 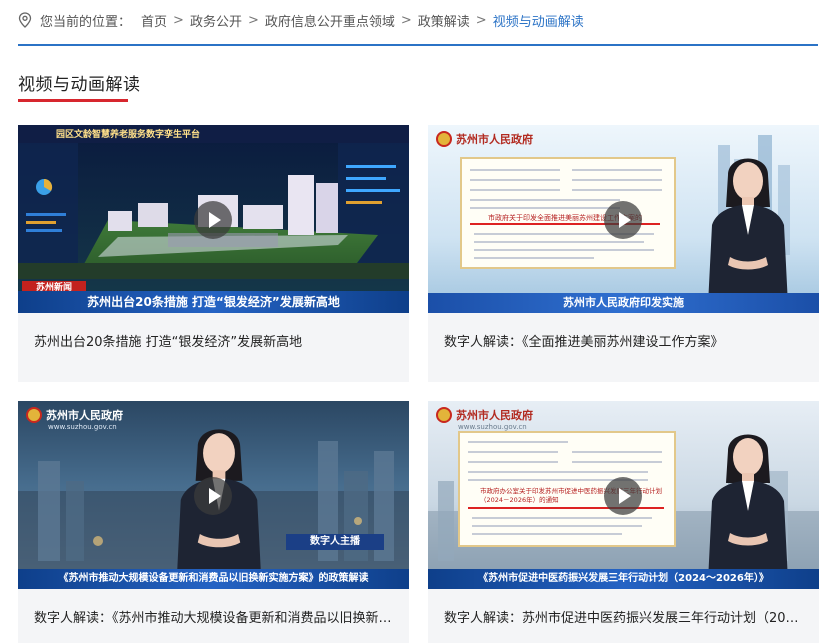 What do you see at coordinates (568, 213) in the screenshot?
I see `document-image: 市政府关于印发全面推进美丽苏州建设工作方案的` at bounding box center [568, 213].